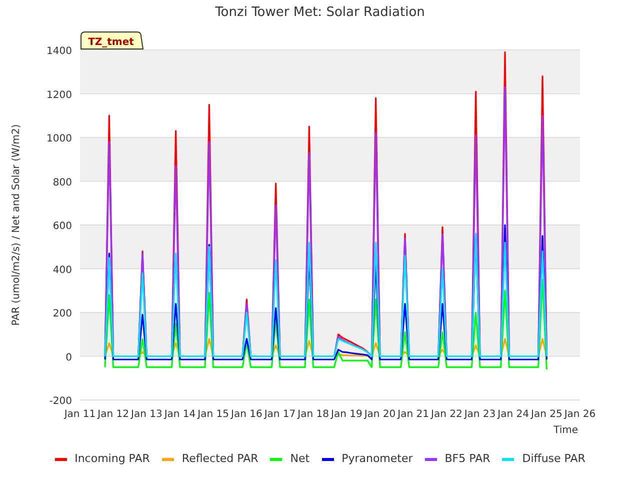 The image size is (640, 480). I want to click on x-tick-label: Jan 15, so click(213, 414).